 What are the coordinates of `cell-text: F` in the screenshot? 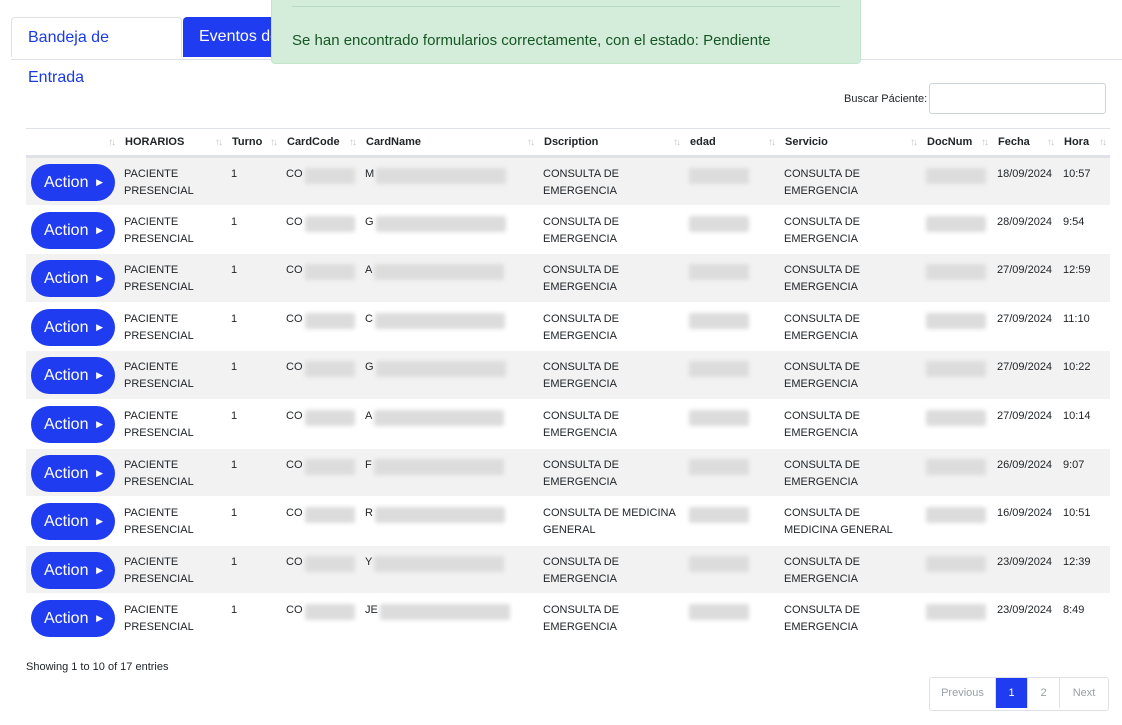 It's located at (368, 464).